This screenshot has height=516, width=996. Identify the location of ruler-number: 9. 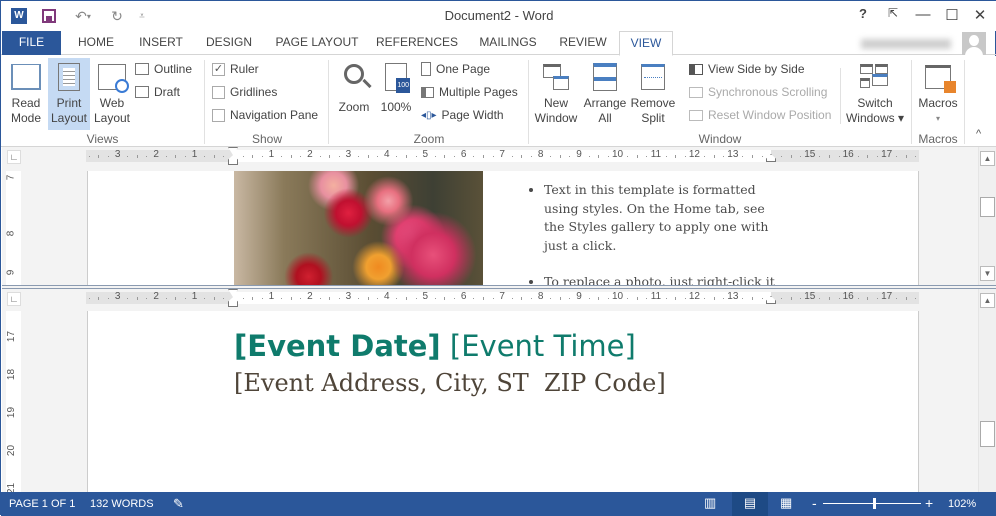
(11, 272).